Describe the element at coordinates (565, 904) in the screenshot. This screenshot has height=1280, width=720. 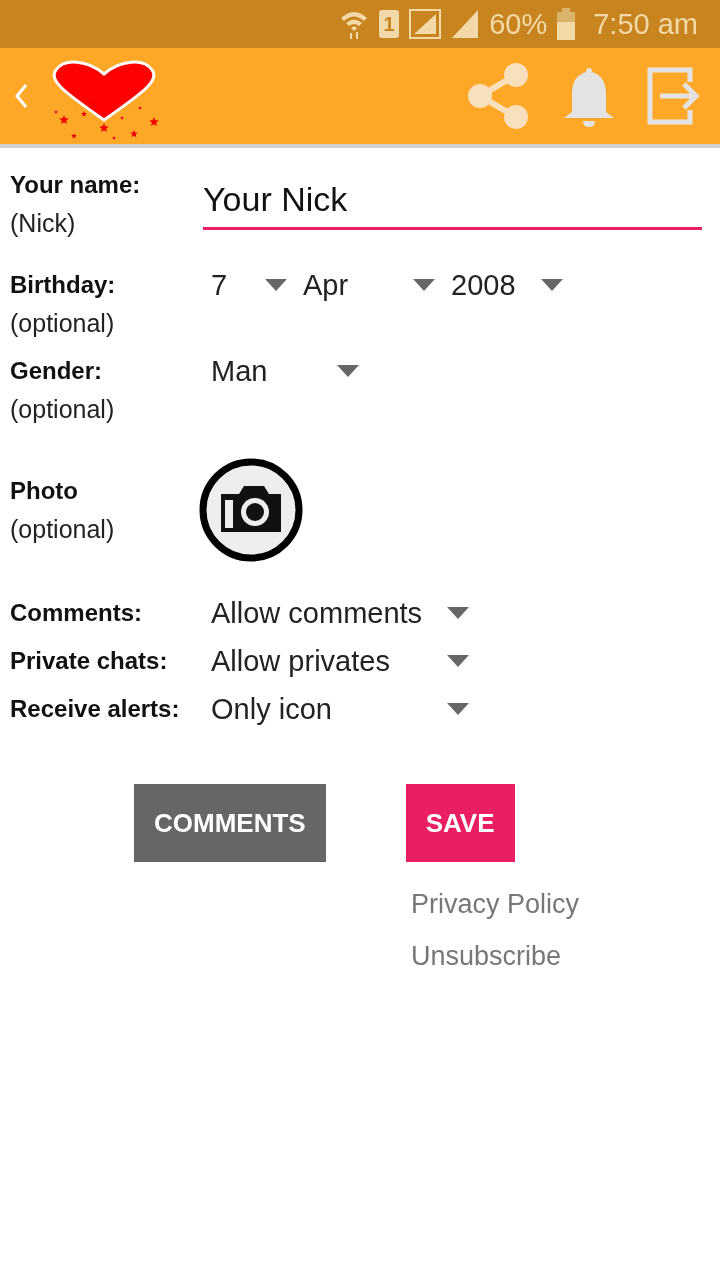
I see `link: Privacy Policy` at that location.